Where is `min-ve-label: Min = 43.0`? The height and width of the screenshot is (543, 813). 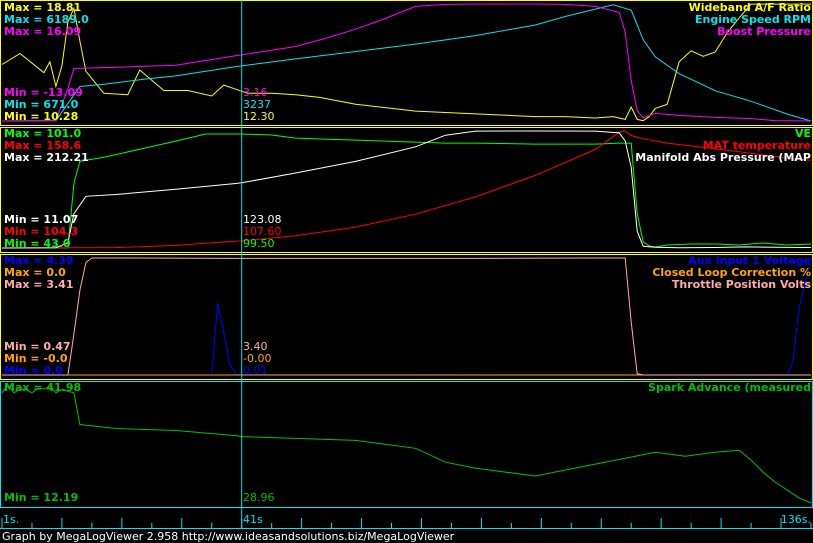
min-ve-label: Min = 43.0 is located at coordinates (37, 243).